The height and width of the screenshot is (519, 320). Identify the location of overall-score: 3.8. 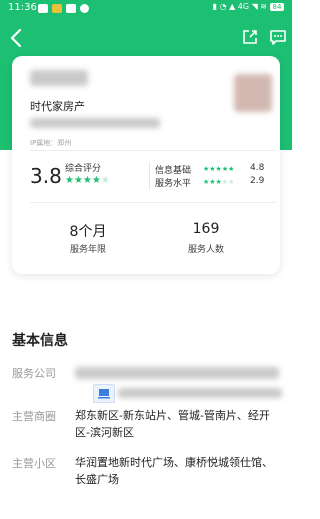
(46, 176).